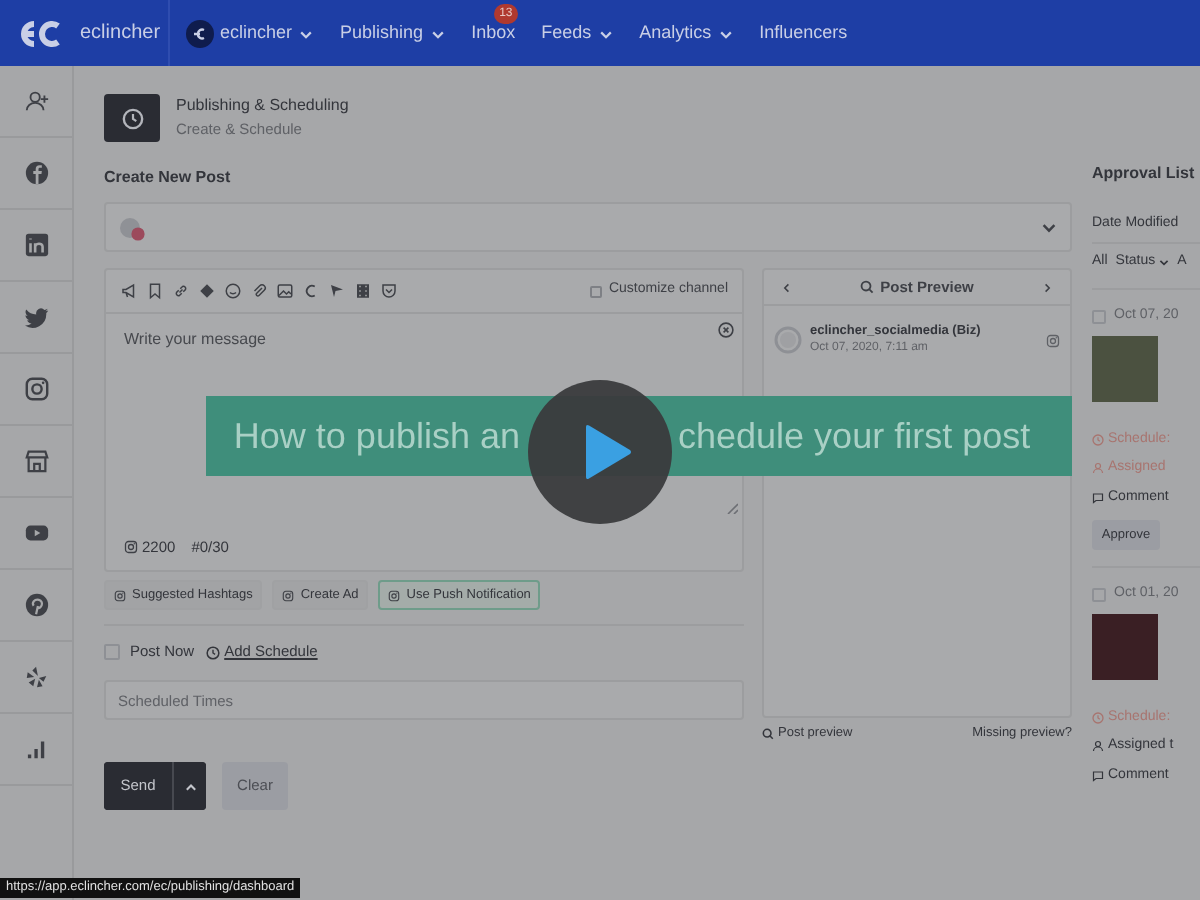 The image size is (1200, 900). What do you see at coordinates (36, 533) in the screenshot?
I see `youtube-icon` at bounding box center [36, 533].